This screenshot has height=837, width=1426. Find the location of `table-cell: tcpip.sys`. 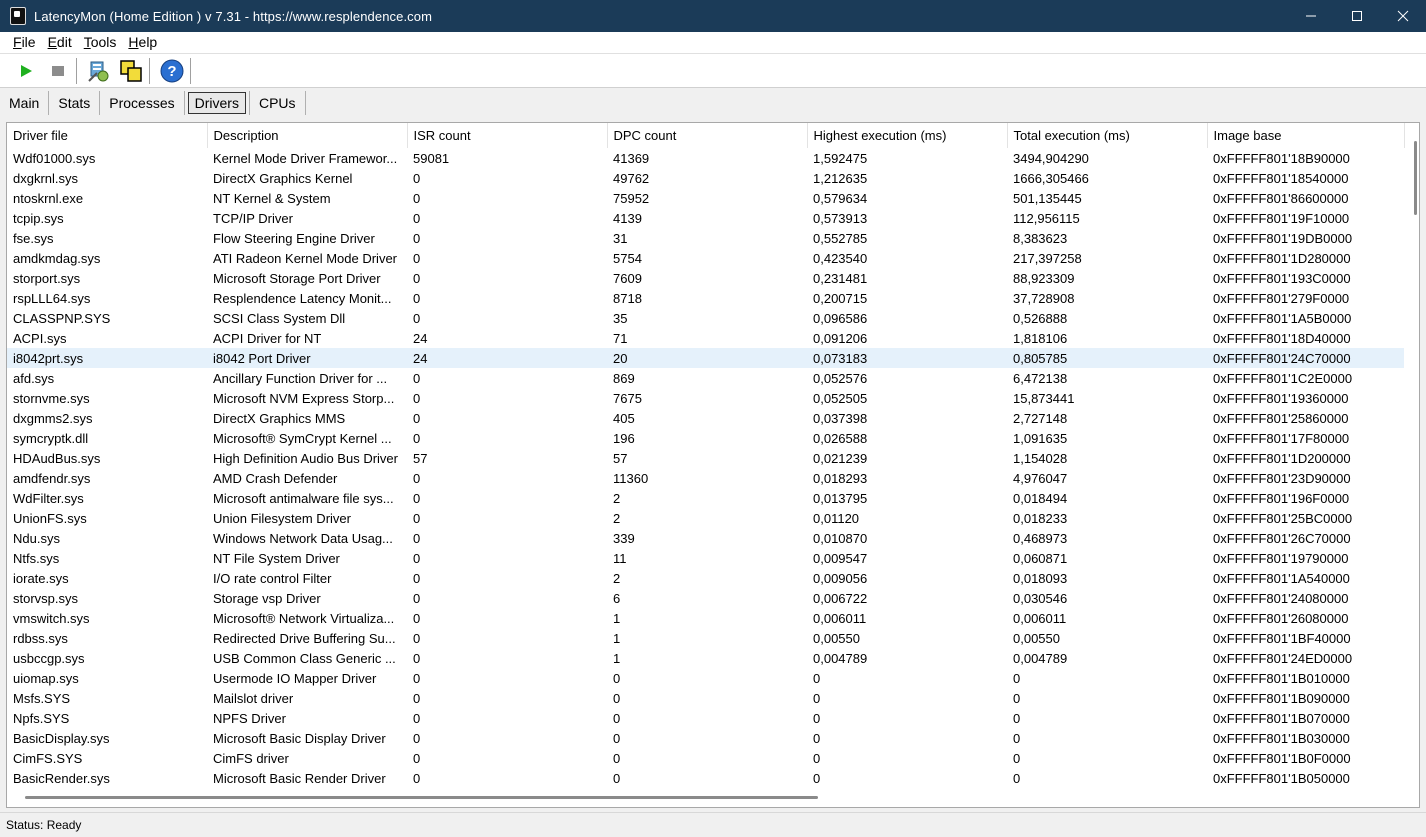

table-cell: tcpip.sys is located at coordinates (38, 218).